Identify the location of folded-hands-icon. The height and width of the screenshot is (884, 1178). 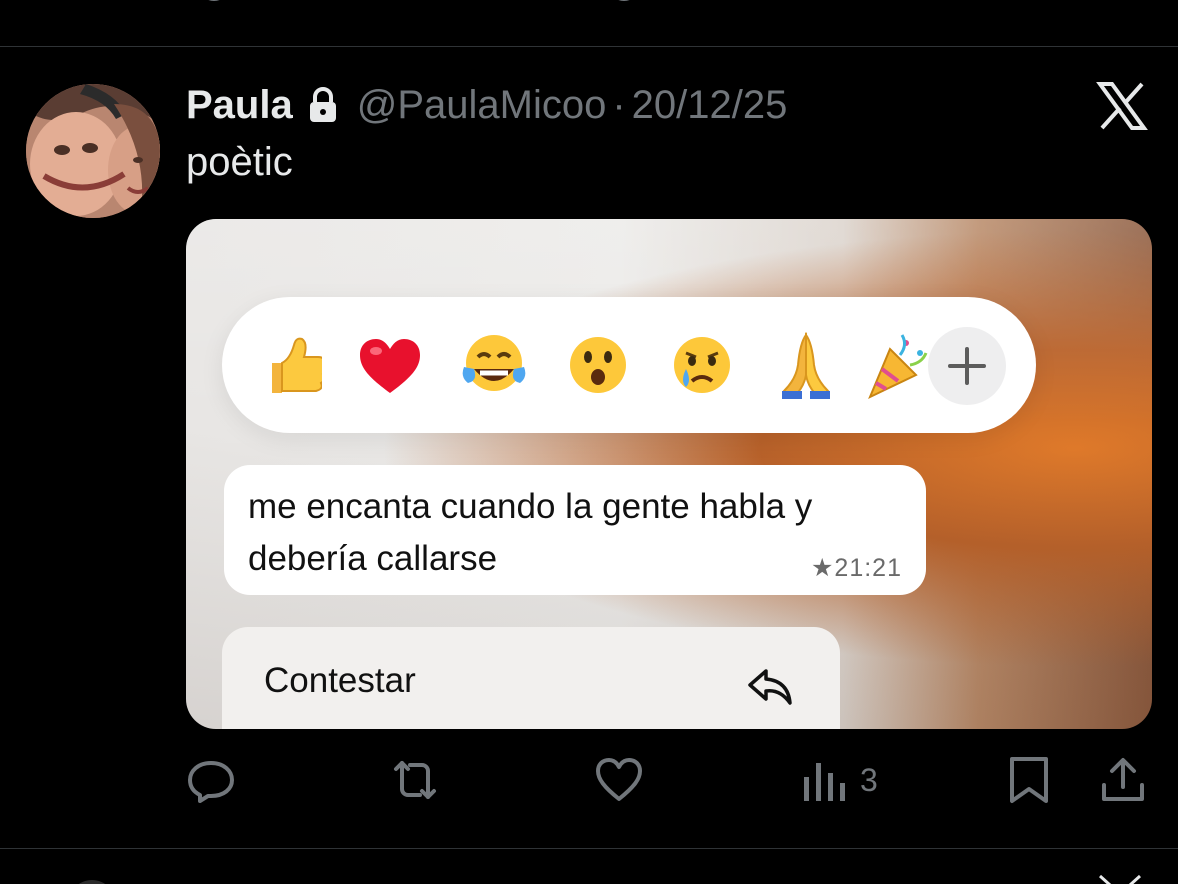
(806, 365).